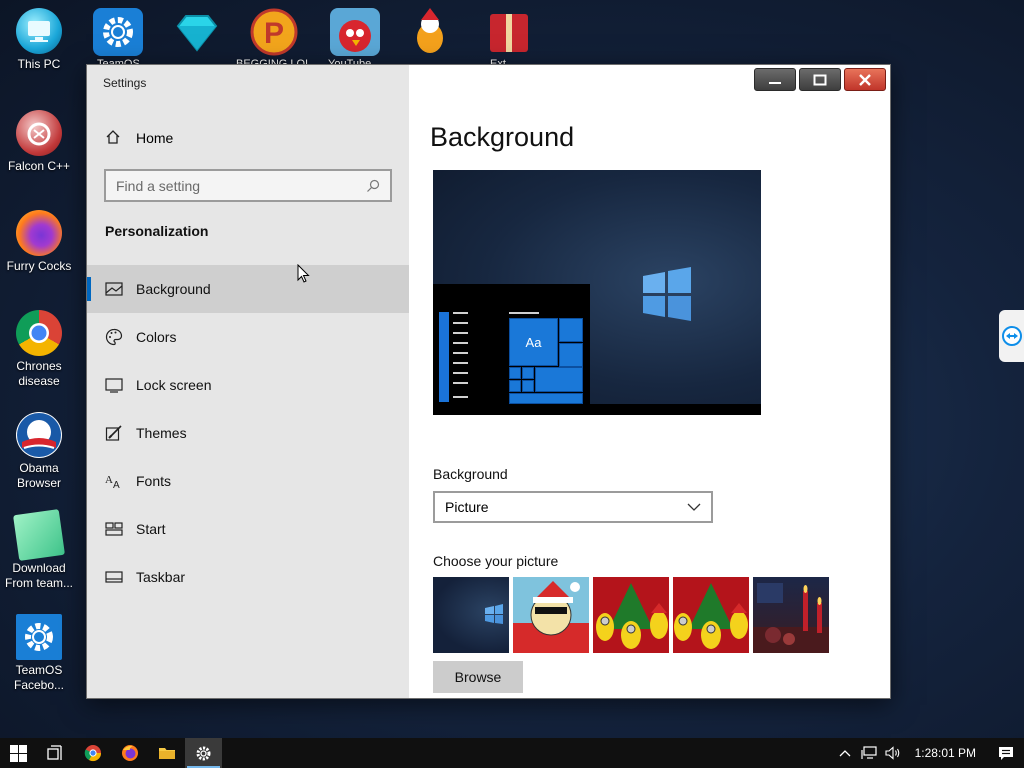  I want to click on search-icon, so click(373, 186).